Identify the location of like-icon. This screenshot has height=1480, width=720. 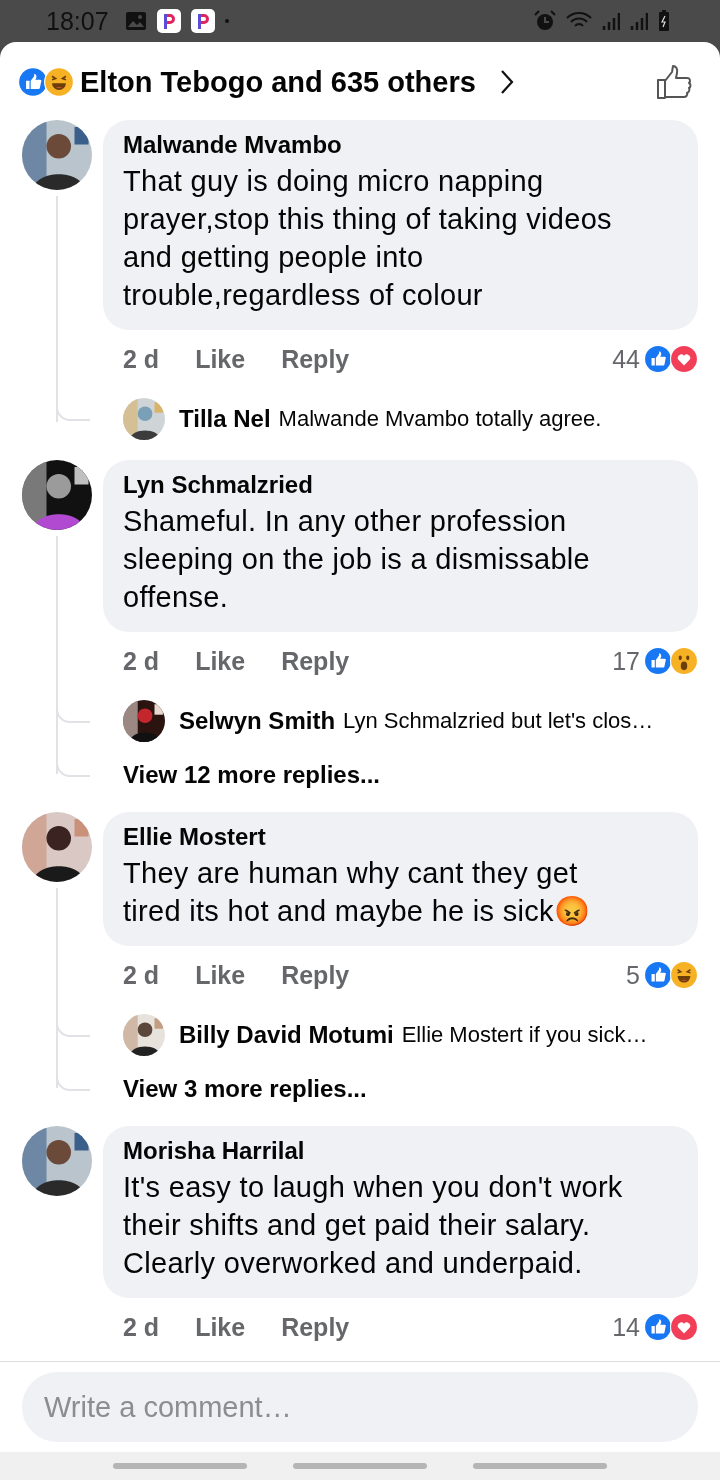
(674, 82).